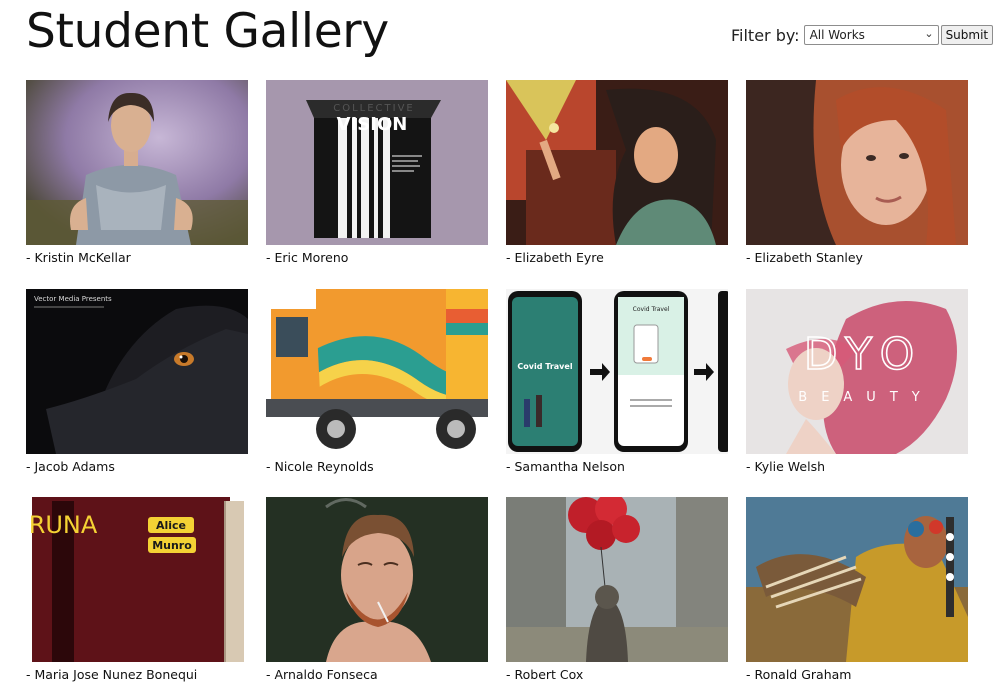  What do you see at coordinates (565, 466) in the screenshot?
I see `artist-caption: - Samantha Nelson` at bounding box center [565, 466].